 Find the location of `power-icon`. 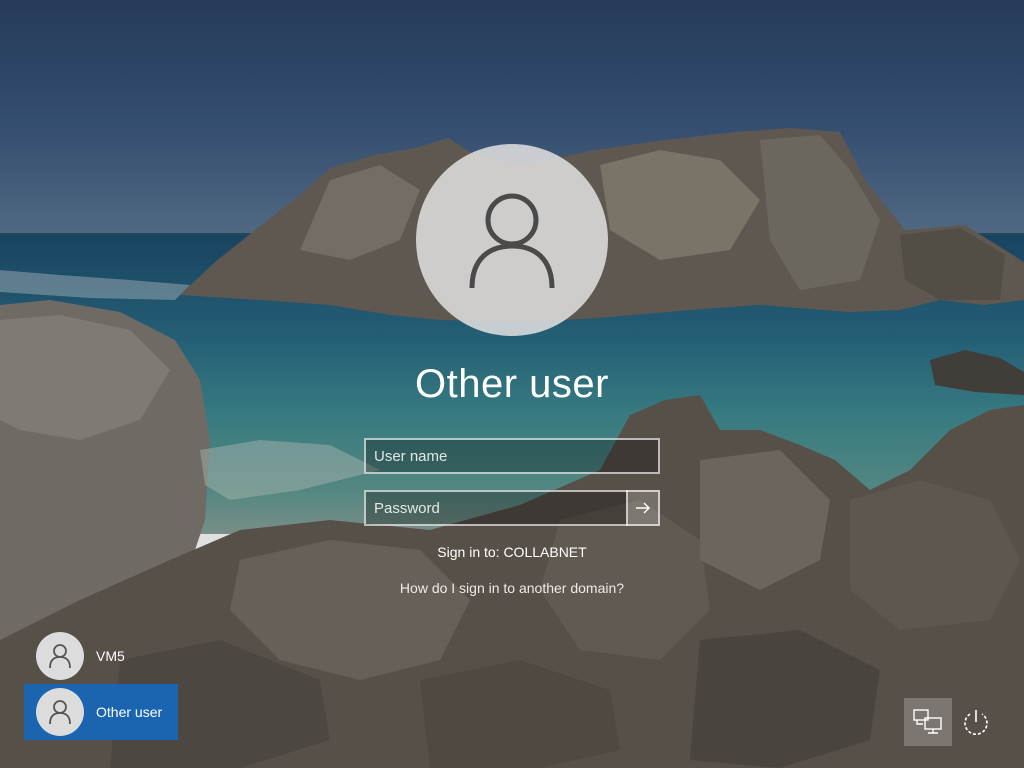

power-icon is located at coordinates (976, 722).